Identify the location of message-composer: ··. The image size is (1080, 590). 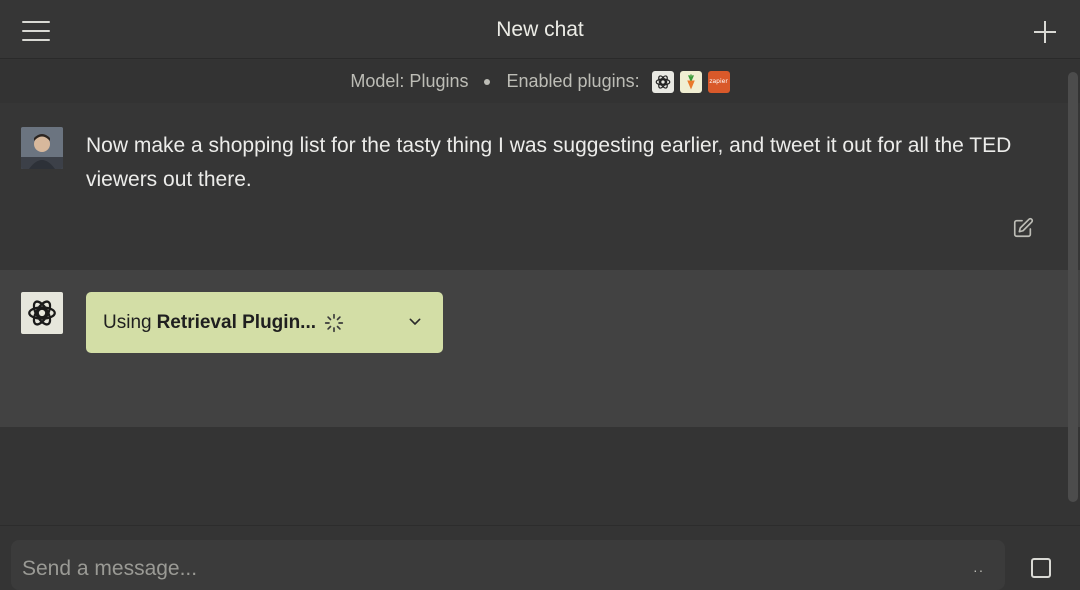
(508, 565).